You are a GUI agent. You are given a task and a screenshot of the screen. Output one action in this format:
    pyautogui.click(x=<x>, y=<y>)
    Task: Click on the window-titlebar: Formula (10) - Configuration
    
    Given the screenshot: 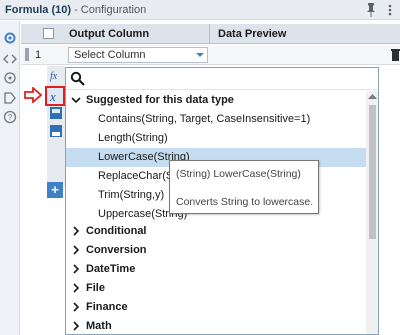 What is the action you would take?
    pyautogui.click(x=200, y=10)
    